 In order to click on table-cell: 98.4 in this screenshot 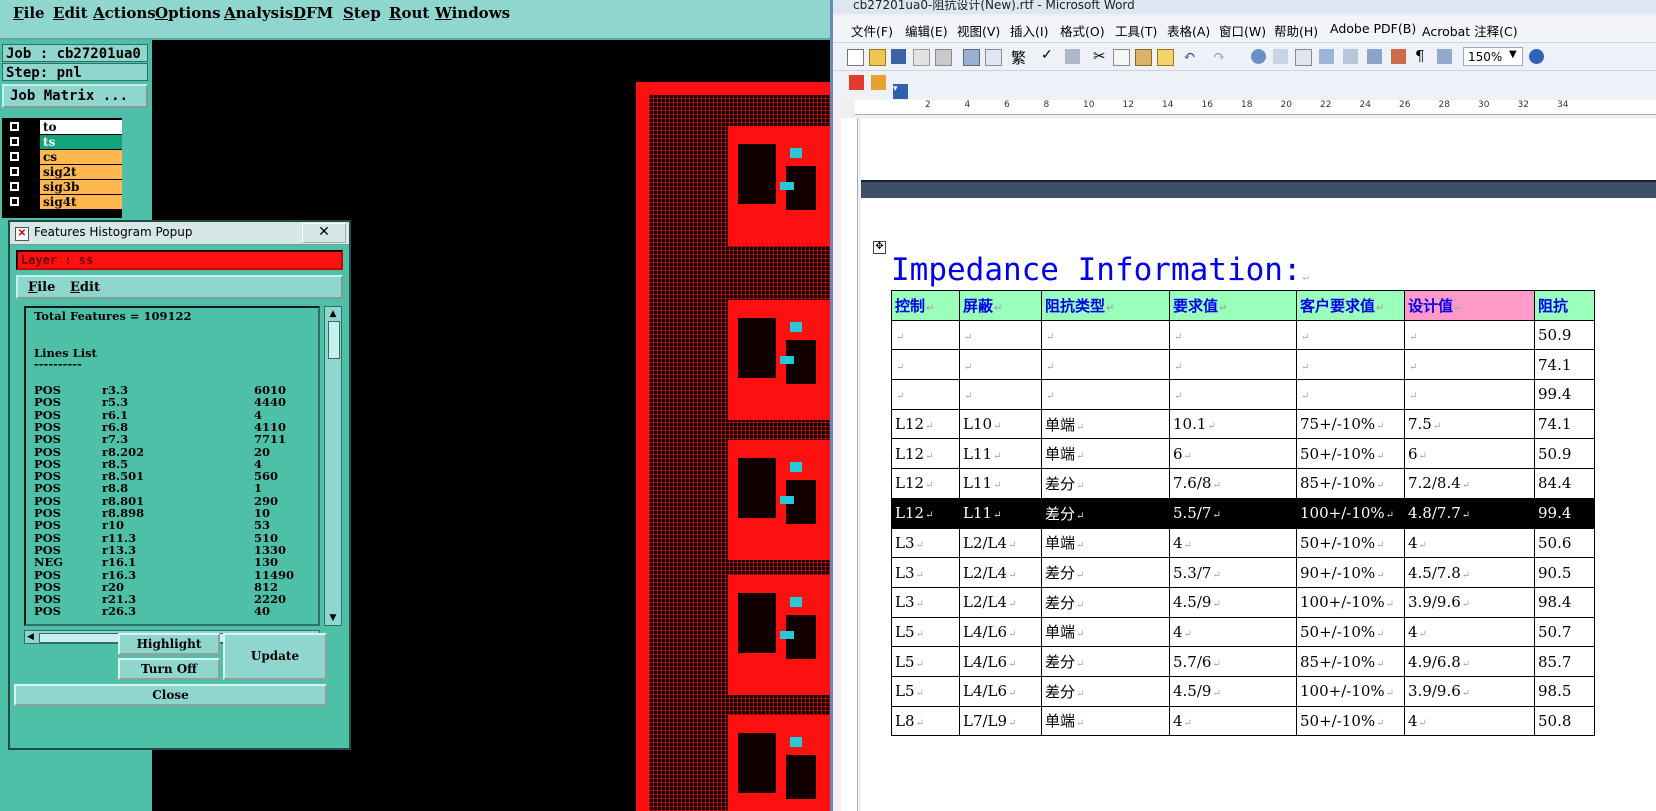, I will do `click(1564, 602)`.